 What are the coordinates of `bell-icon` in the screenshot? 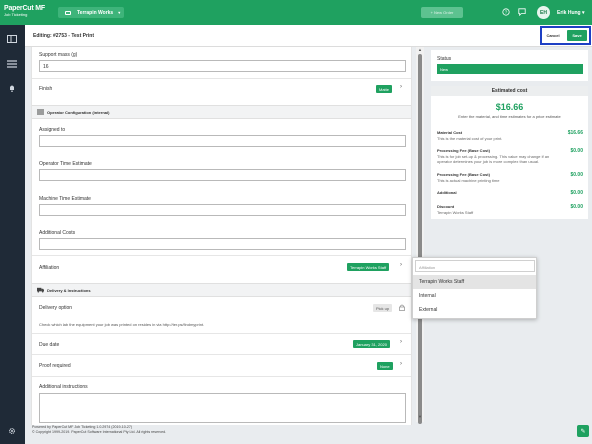 It's located at (12, 88).